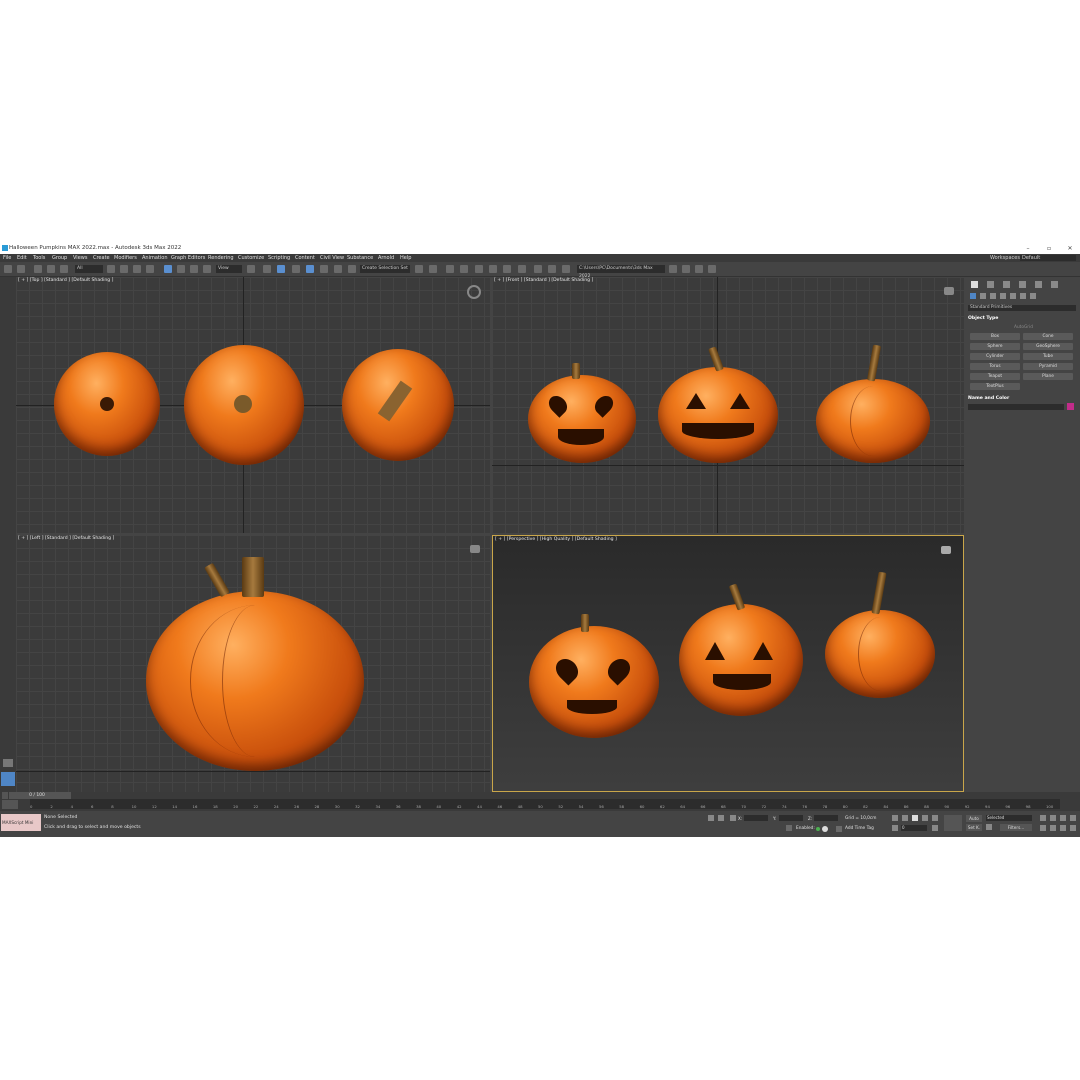  Describe the element at coordinates (699, 269) in the screenshot. I see `set-project-icon` at that location.